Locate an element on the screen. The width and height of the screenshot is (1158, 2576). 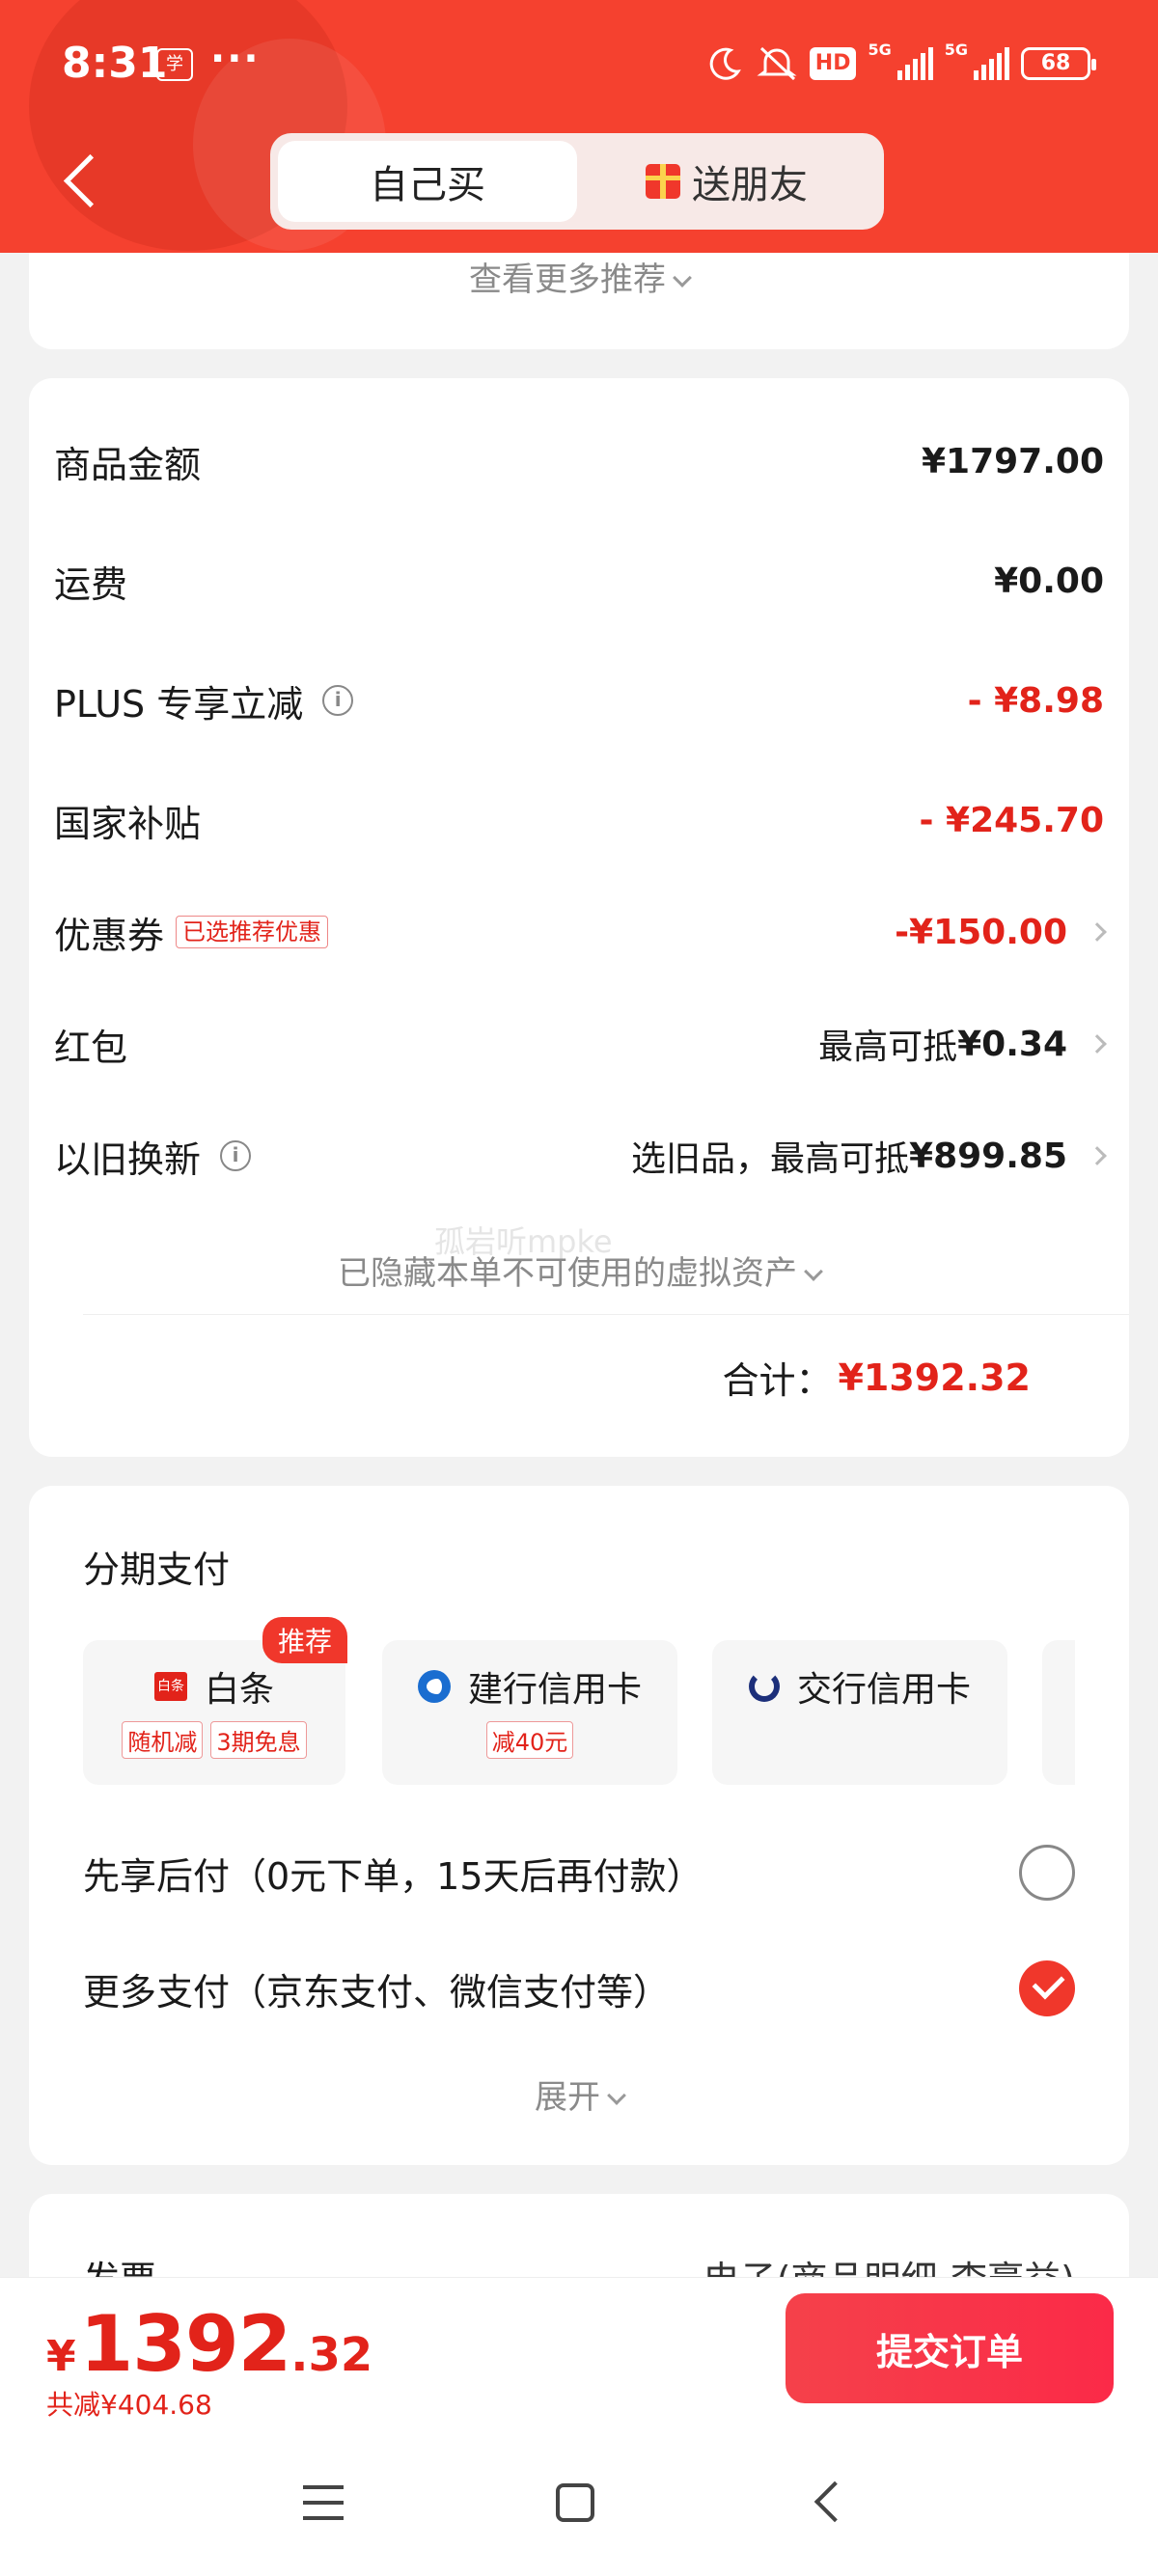
app-notification-icon: 学 is located at coordinates (174, 64).